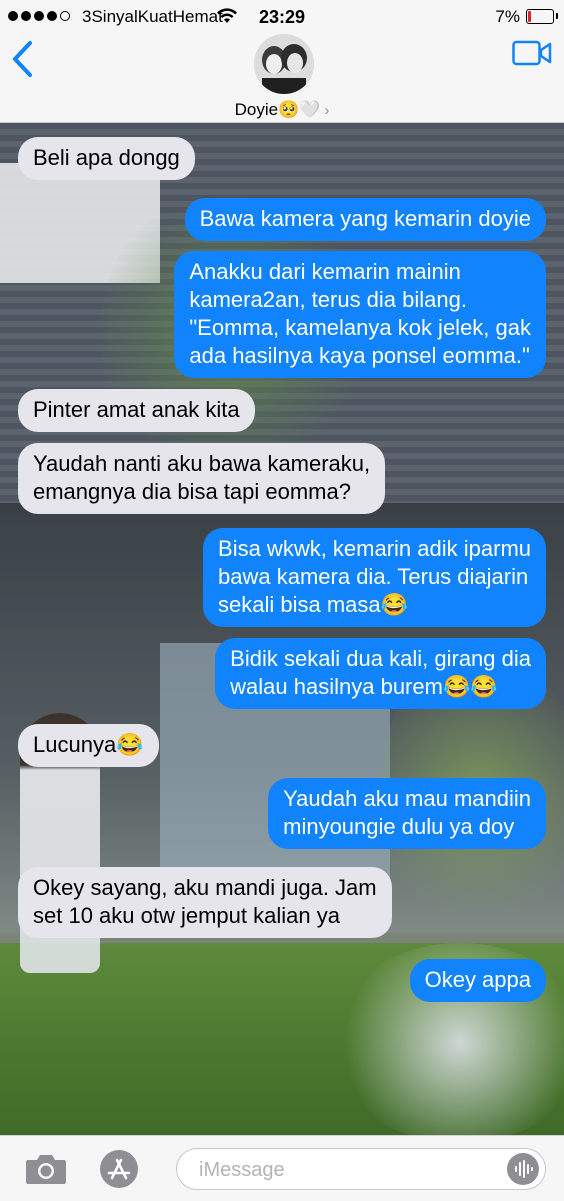  What do you see at coordinates (282, 17) in the screenshot?
I see `status-bar: 3SinyalKuatHemat 23:29 7%` at bounding box center [282, 17].